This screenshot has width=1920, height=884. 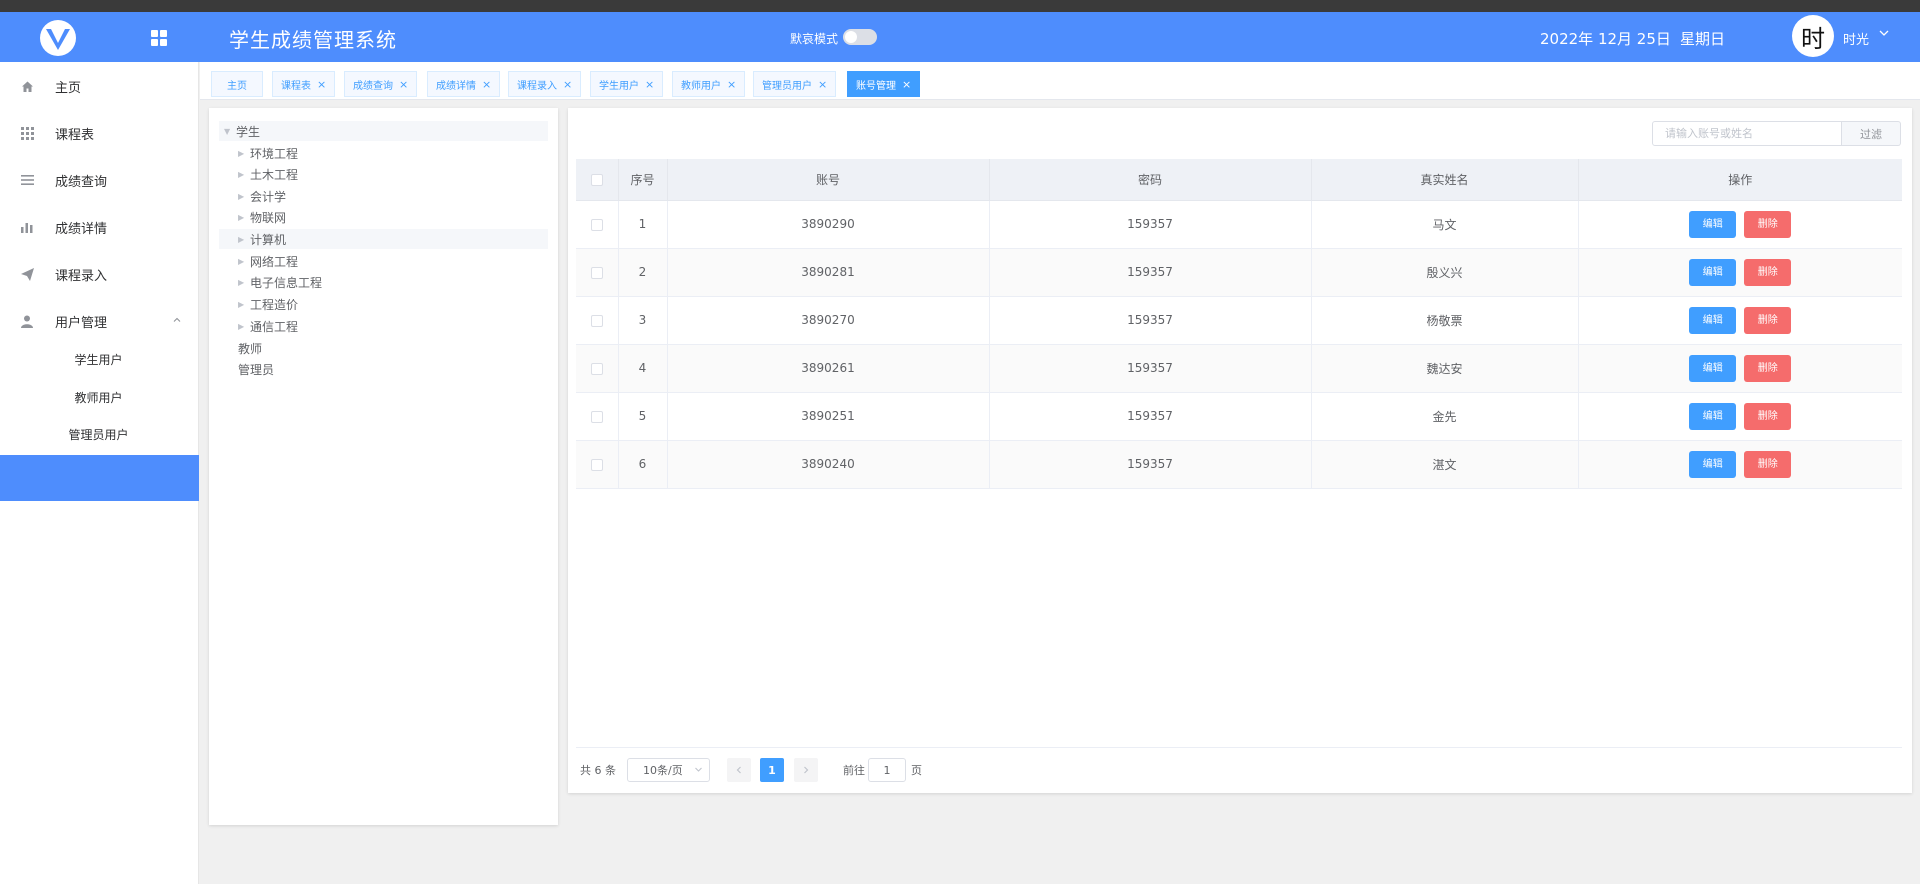 I want to click on tree-node-teachers: 教师, so click(x=250, y=348).